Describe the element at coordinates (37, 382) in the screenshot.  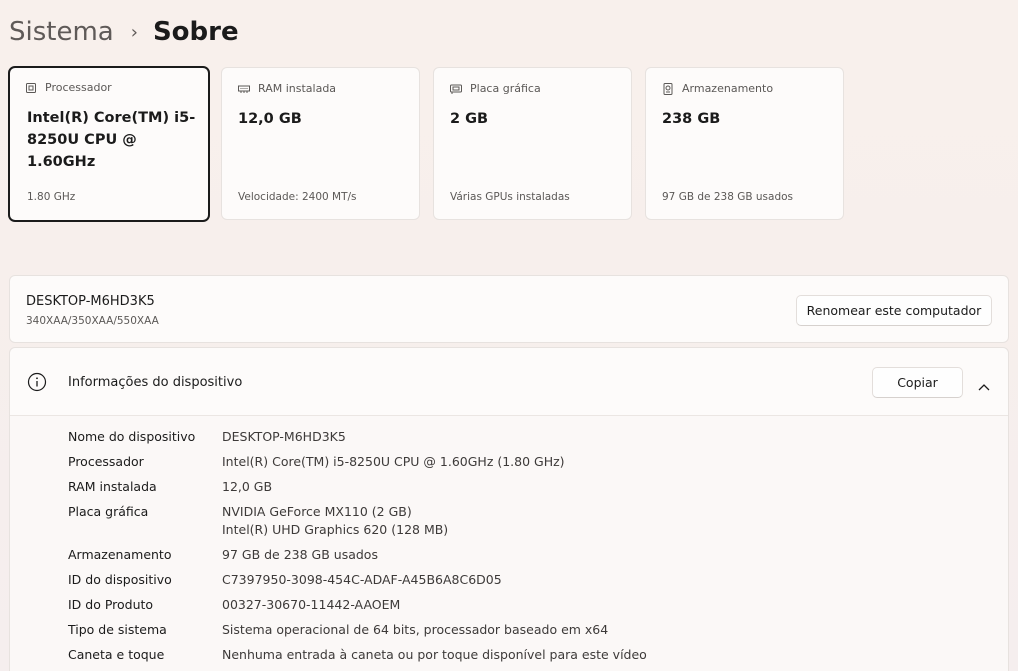
I see `info-icon` at that location.